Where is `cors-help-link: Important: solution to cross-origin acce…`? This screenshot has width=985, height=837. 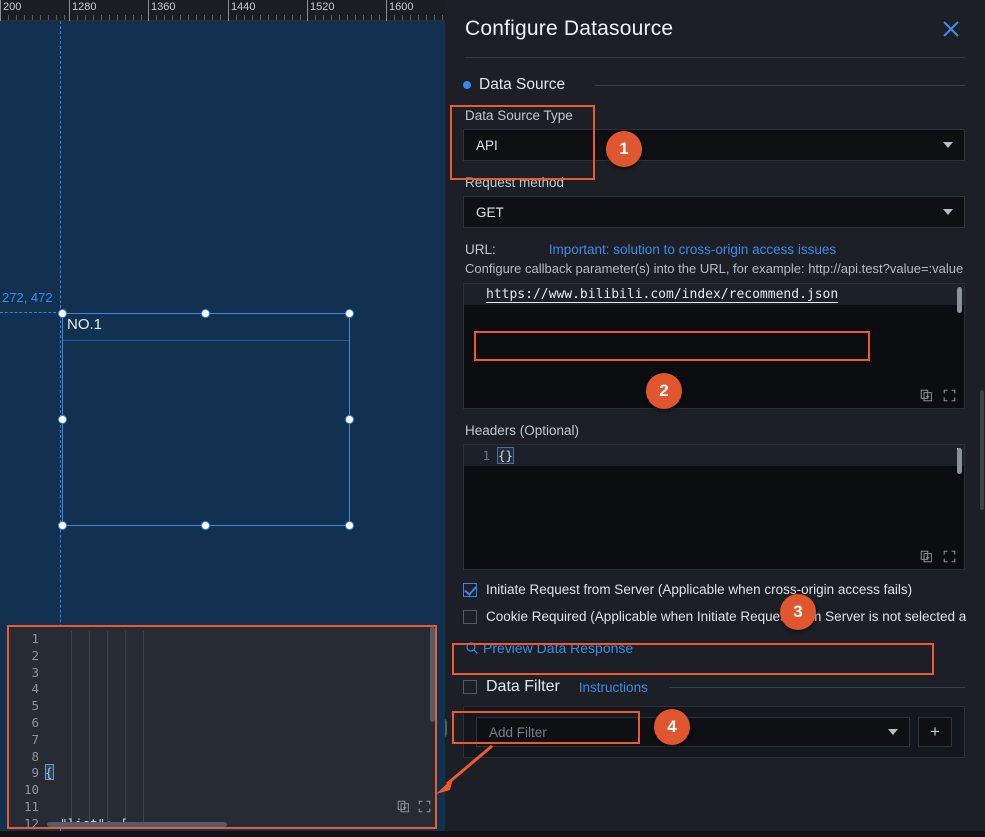
cors-help-link: Important: solution to cross-origin acce… is located at coordinates (692, 249).